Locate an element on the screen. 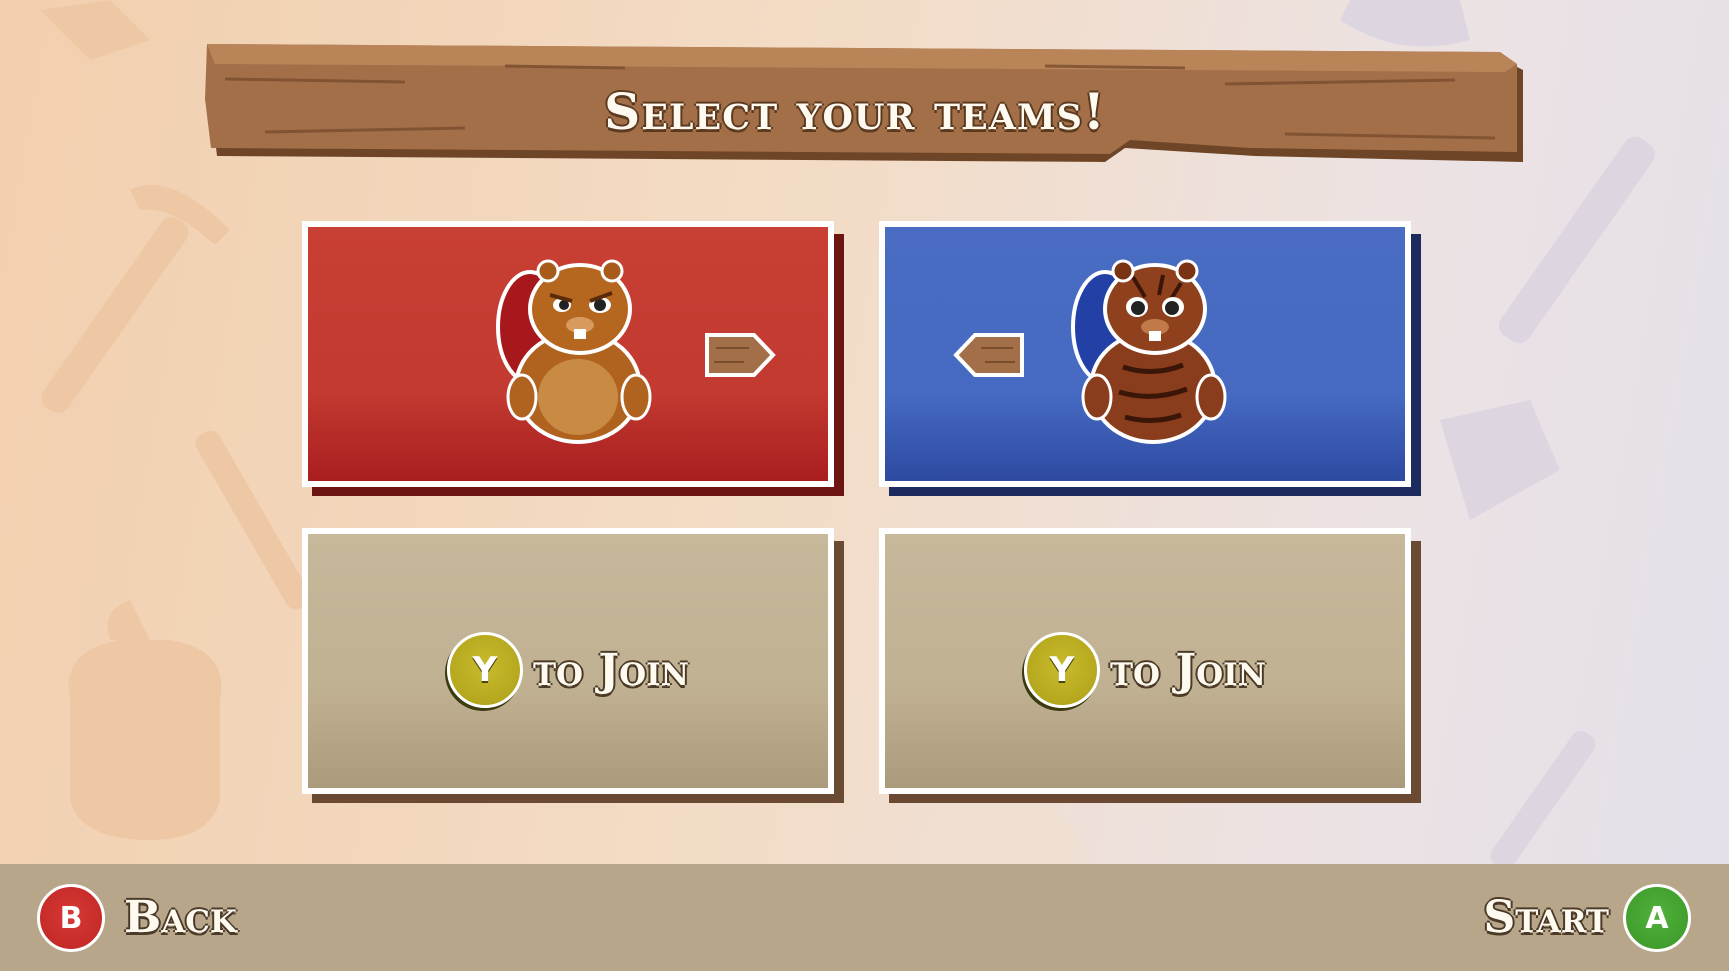 This screenshot has width=1729, height=971. next-team-arrow-icon is located at coordinates (740, 355).